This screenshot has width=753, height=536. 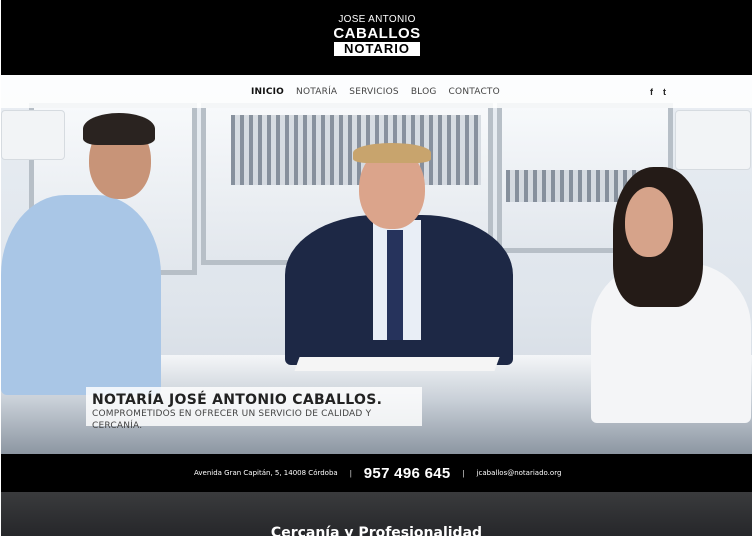 I want to click on contact-email: jcaballos@notariado.org, so click(x=519, y=473).